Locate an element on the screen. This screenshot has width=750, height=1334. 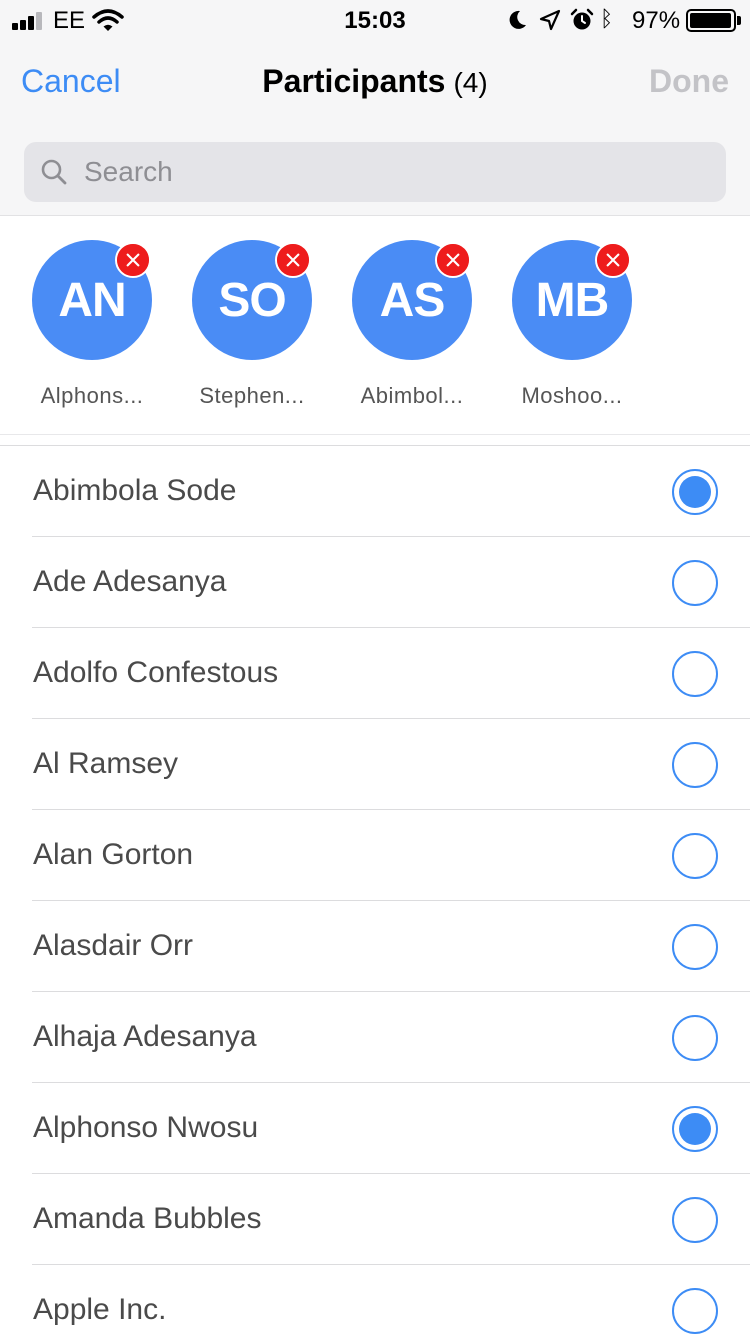
contact-name: Al Ramsey is located at coordinates (106, 763).